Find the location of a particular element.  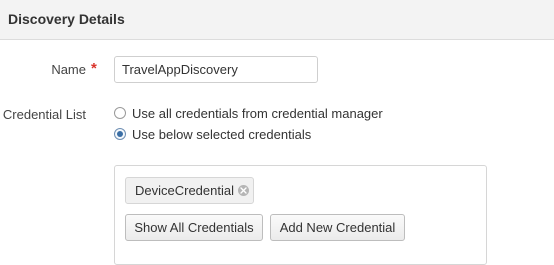

add-new-credential-button: Add New Credential is located at coordinates (337, 227).